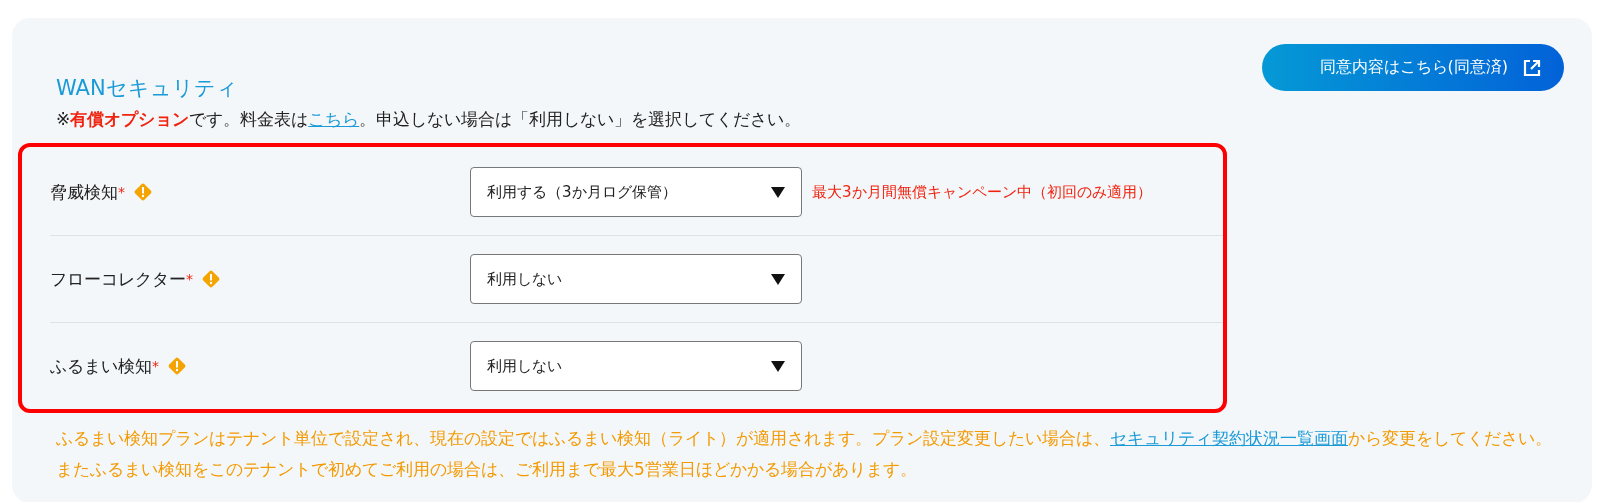 This screenshot has width=1604, height=502. I want to click on external-link-icon, so click(1532, 67).